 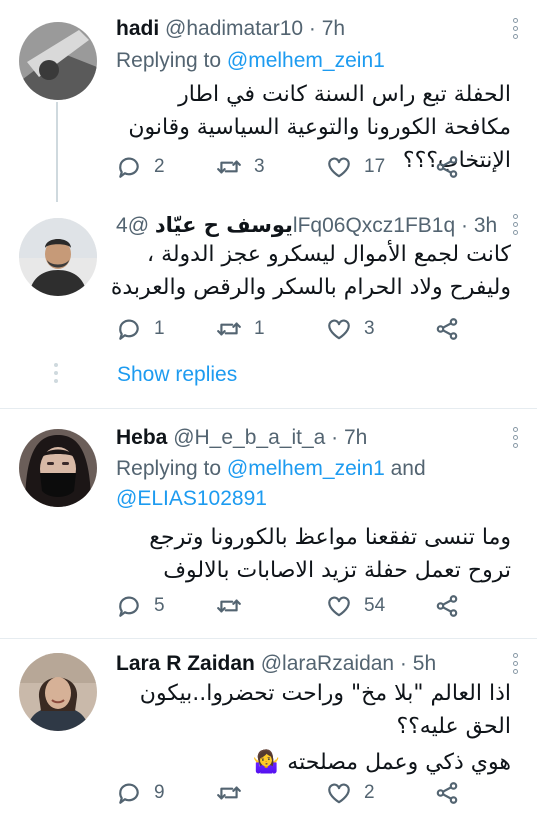 I want to click on tweet-header: Heba @H_e_b_a_it_a · 7h, so click(x=306, y=438).